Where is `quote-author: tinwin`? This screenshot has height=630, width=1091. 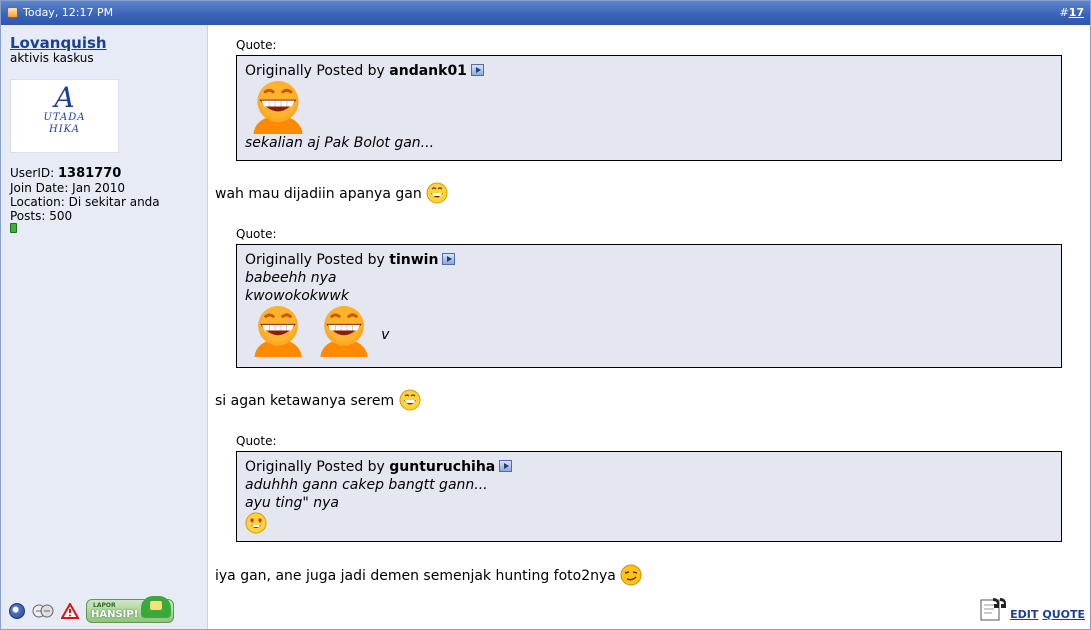
quote-author: tinwin is located at coordinates (414, 260).